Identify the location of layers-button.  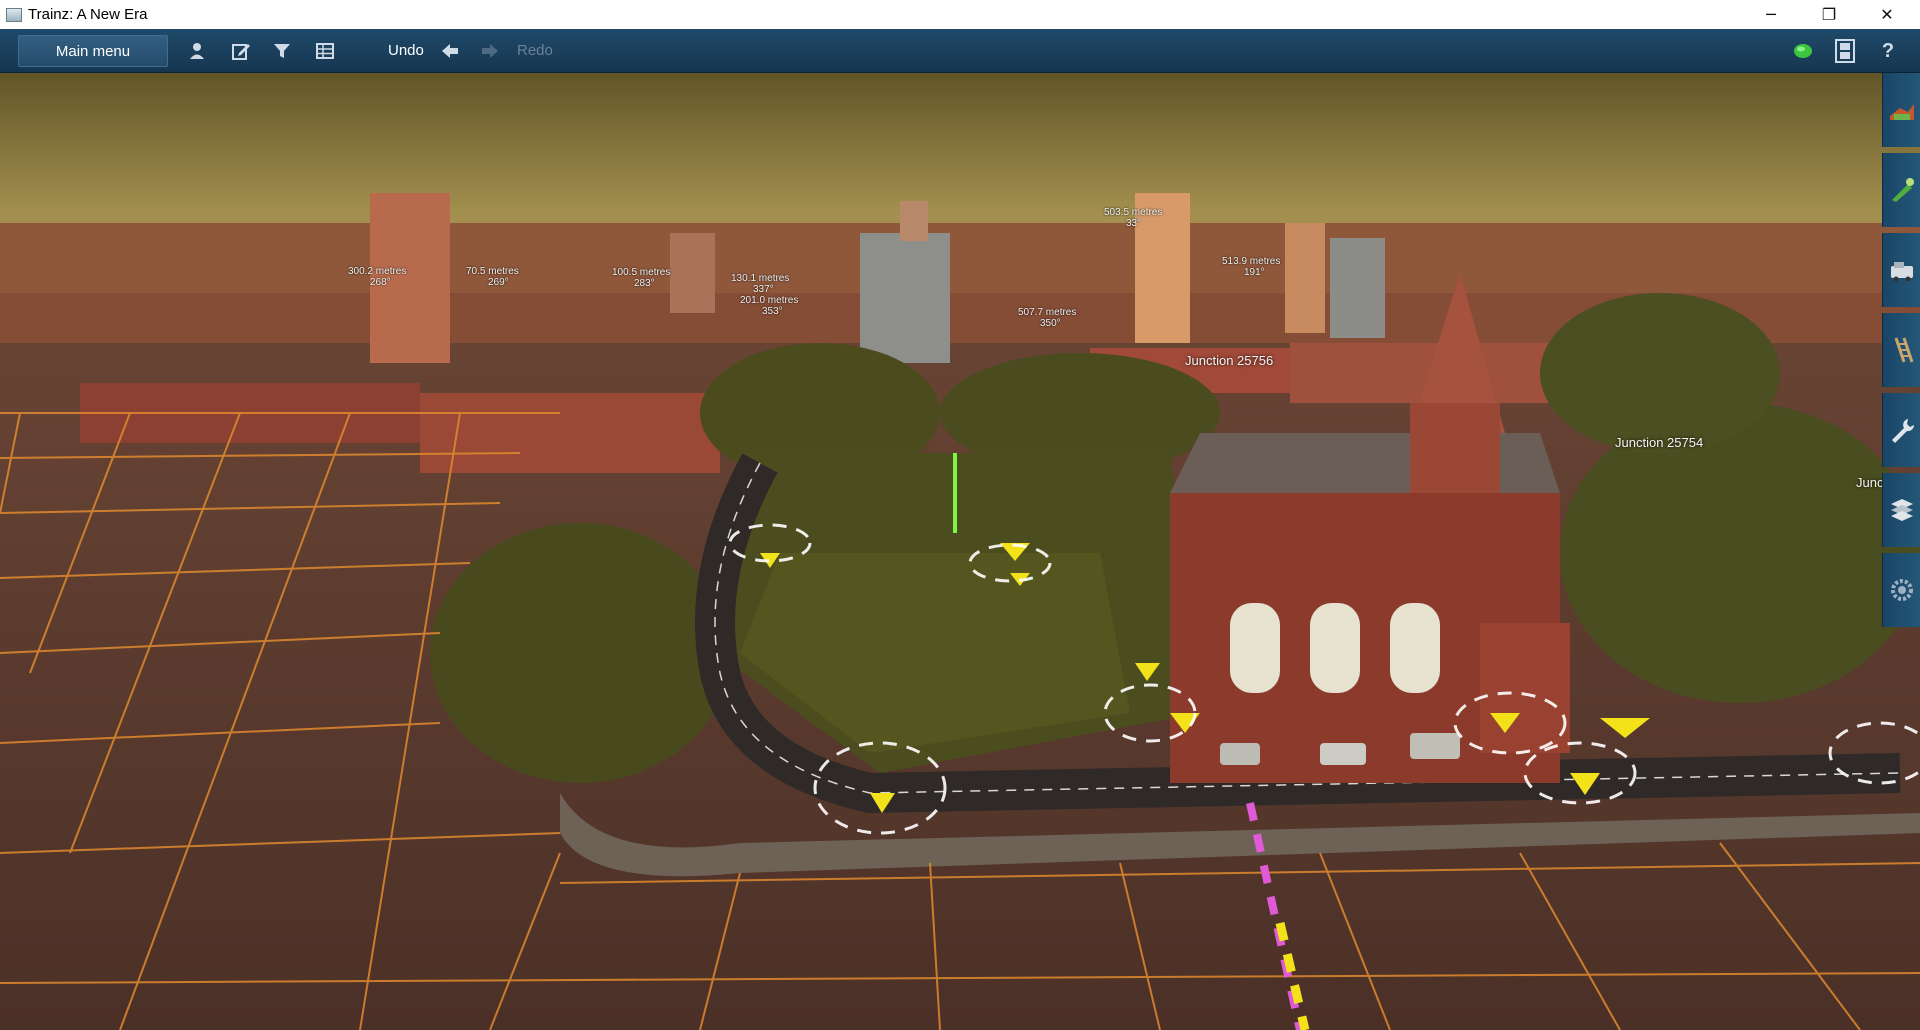
(1901, 510).